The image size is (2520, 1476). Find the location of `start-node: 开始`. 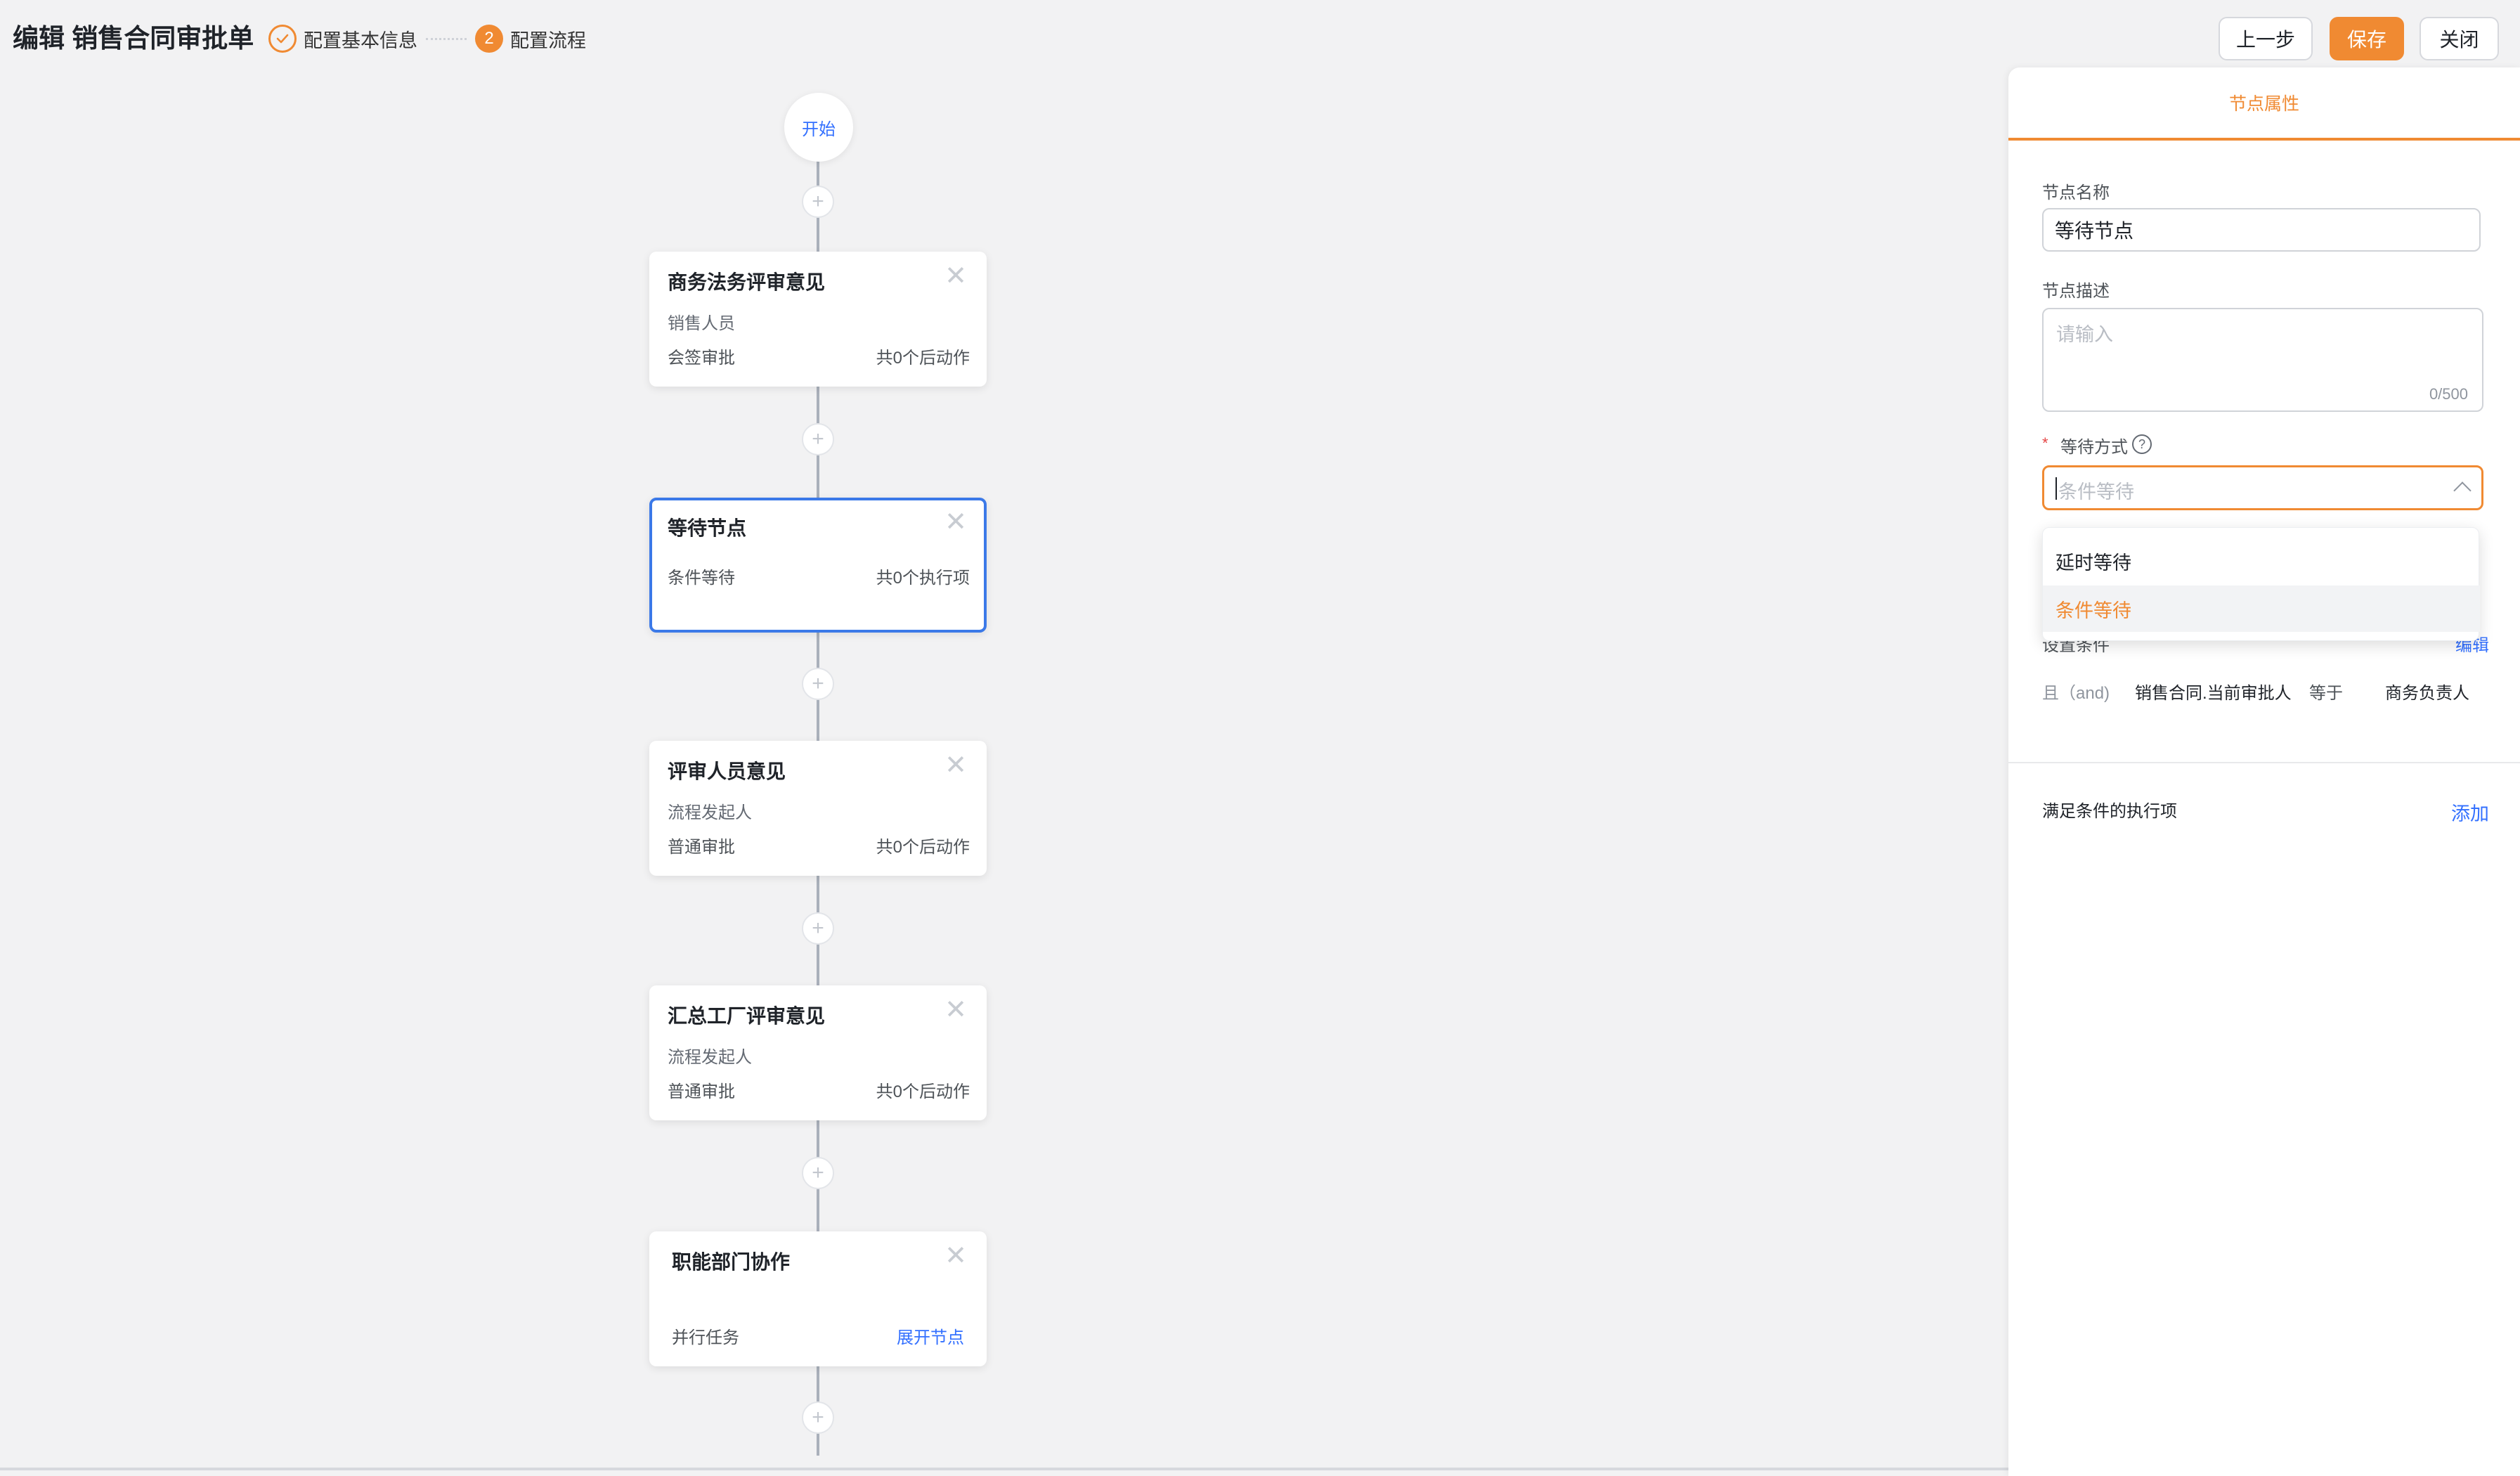

start-node: 开始 is located at coordinates (818, 127).